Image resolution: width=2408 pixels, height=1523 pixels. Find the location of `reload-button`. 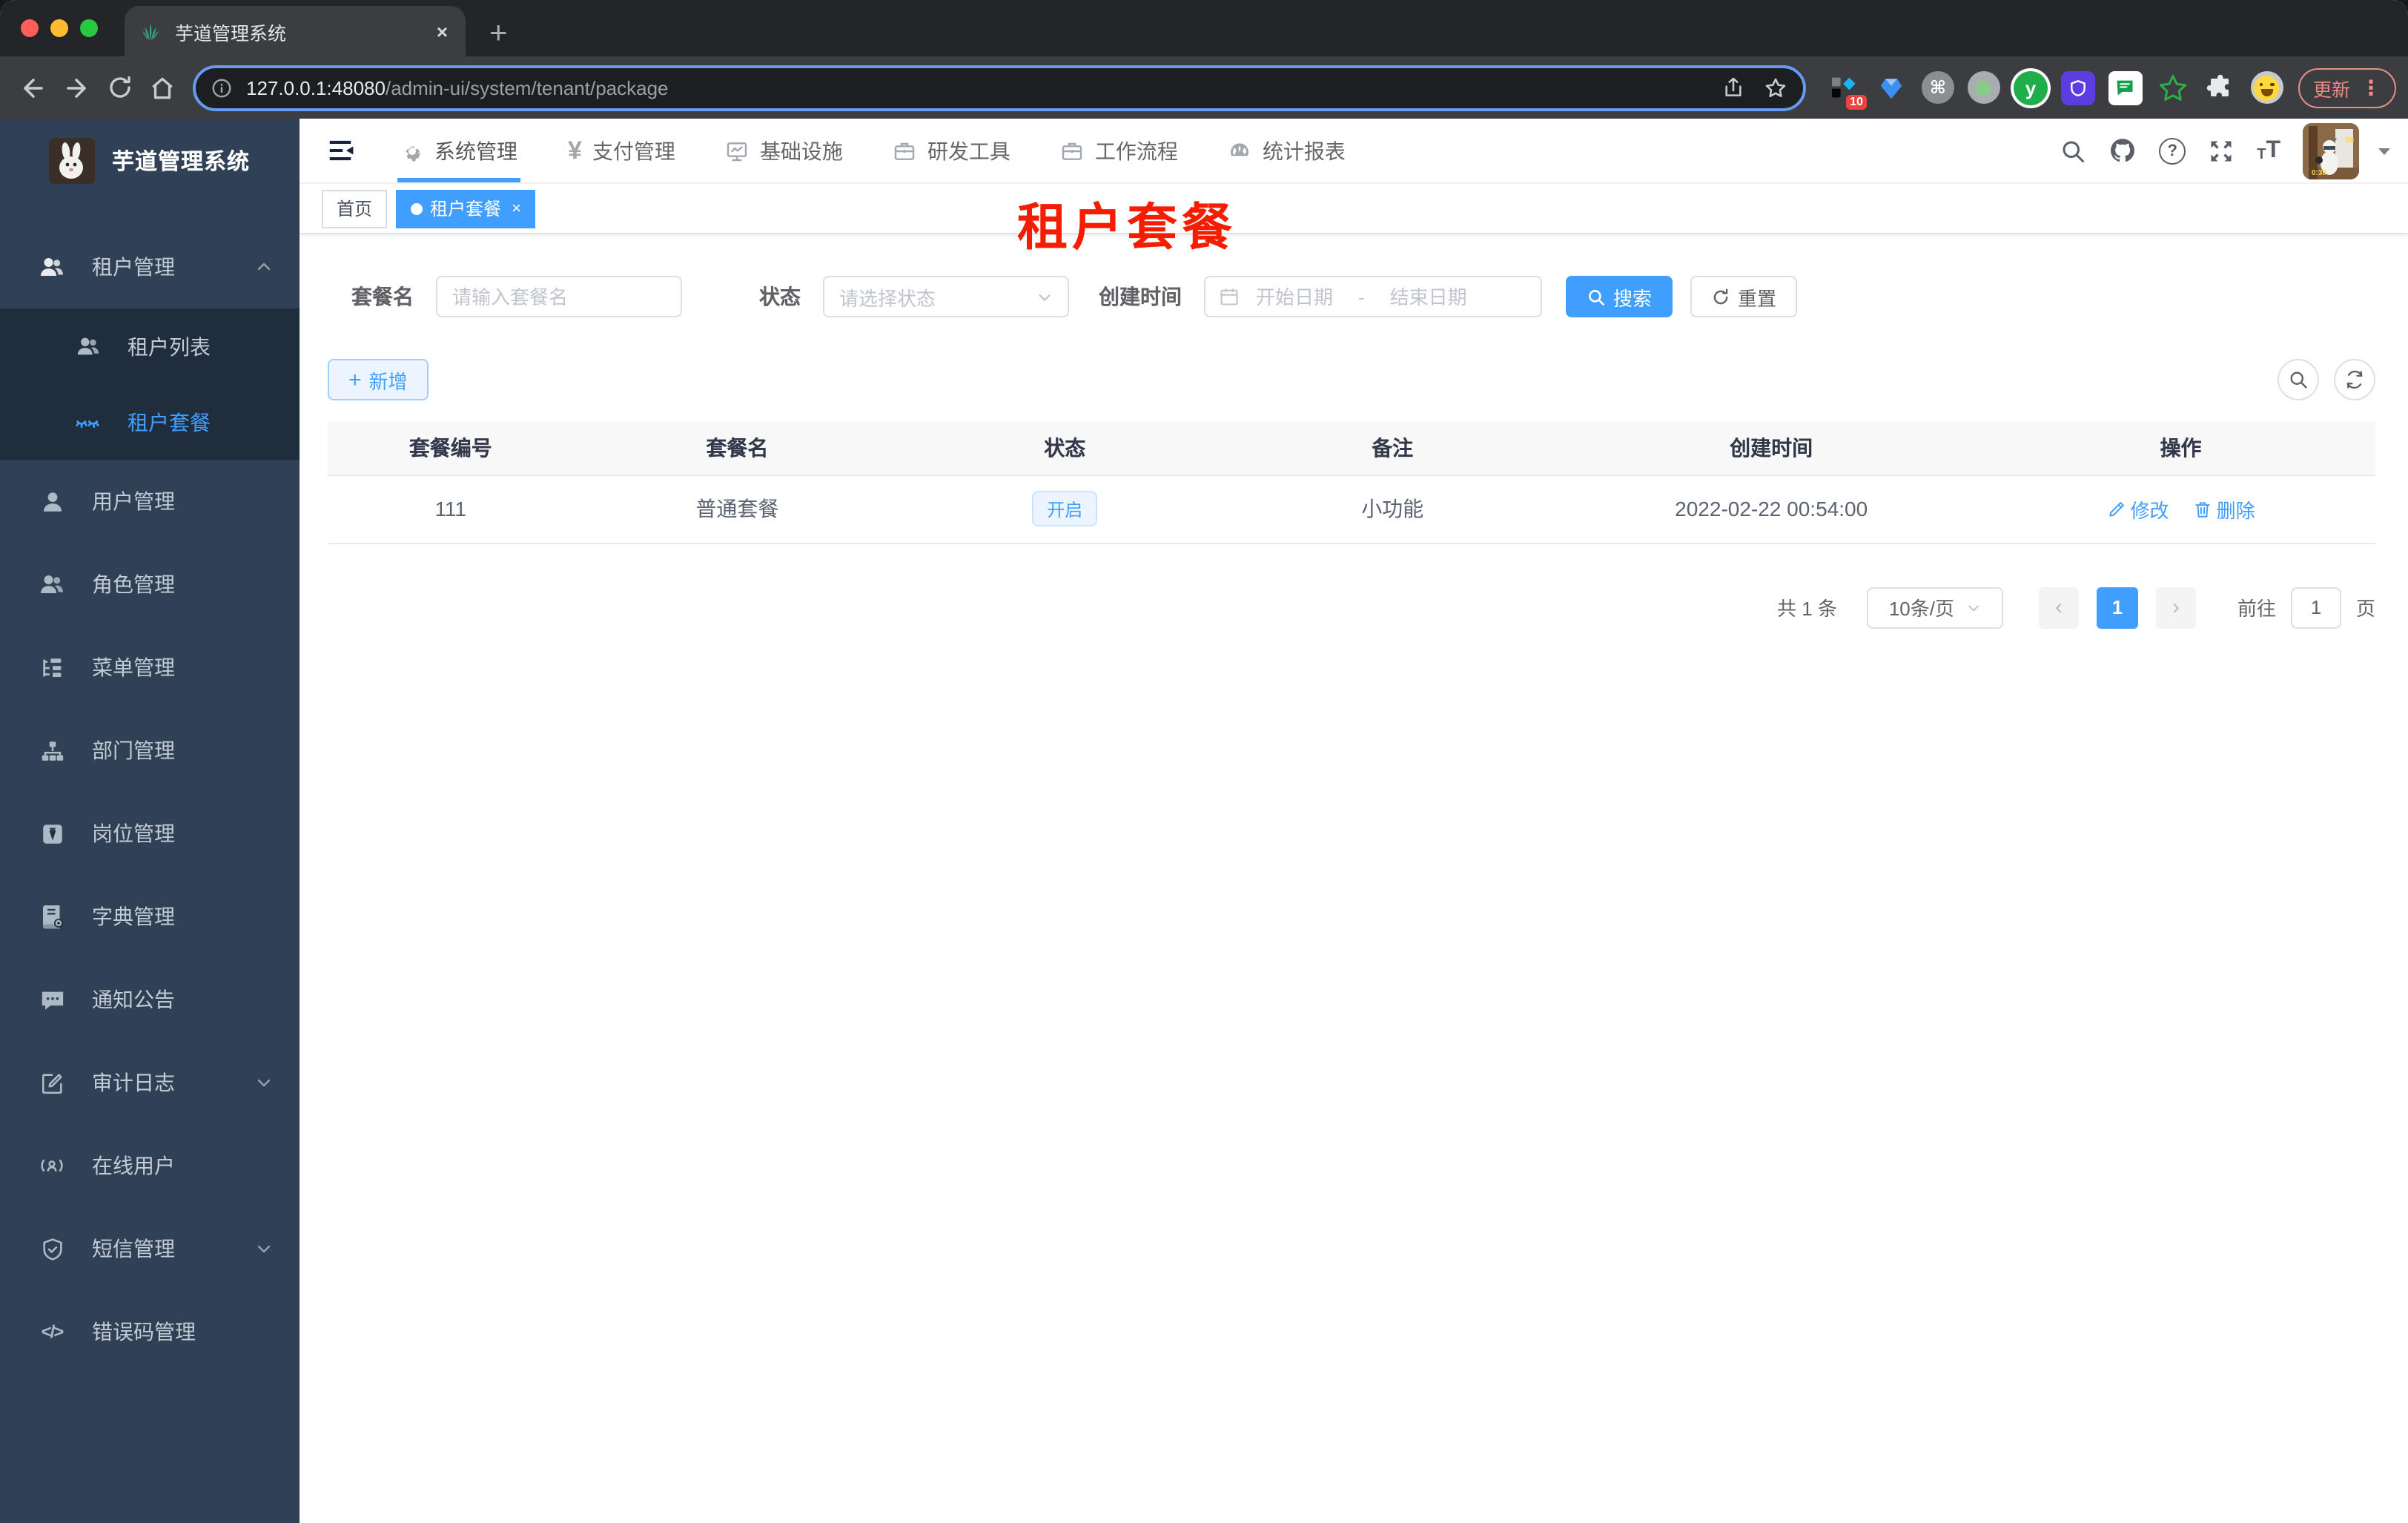

reload-button is located at coordinates (119, 88).